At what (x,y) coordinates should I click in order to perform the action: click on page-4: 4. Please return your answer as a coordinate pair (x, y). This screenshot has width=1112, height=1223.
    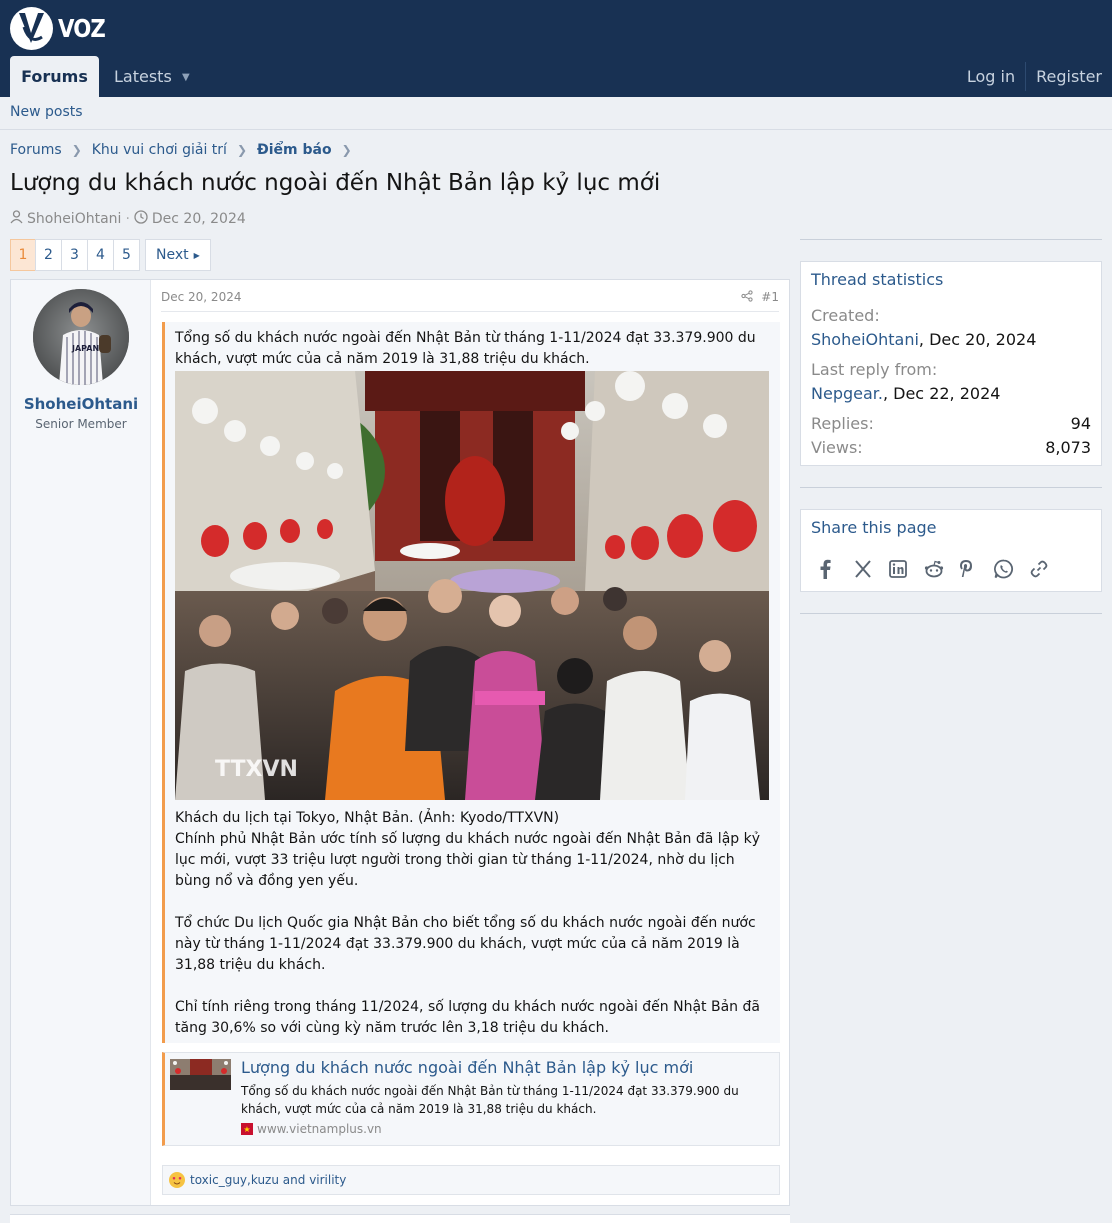
    Looking at the image, I should click on (100, 255).